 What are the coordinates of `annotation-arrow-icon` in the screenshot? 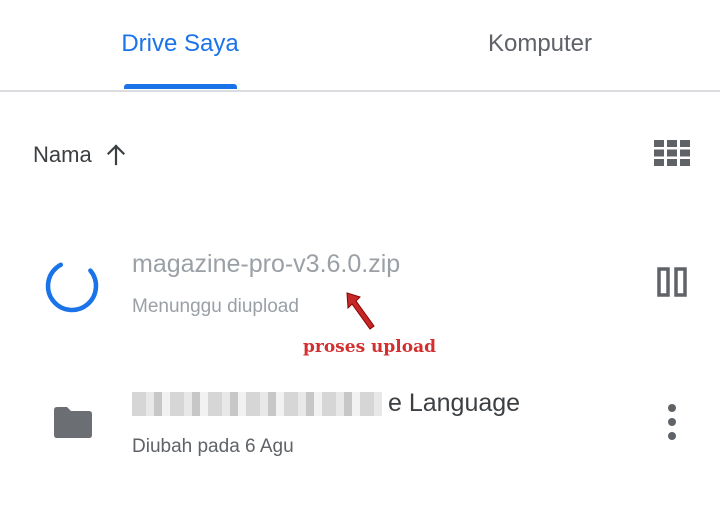 It's located at (360, 311).